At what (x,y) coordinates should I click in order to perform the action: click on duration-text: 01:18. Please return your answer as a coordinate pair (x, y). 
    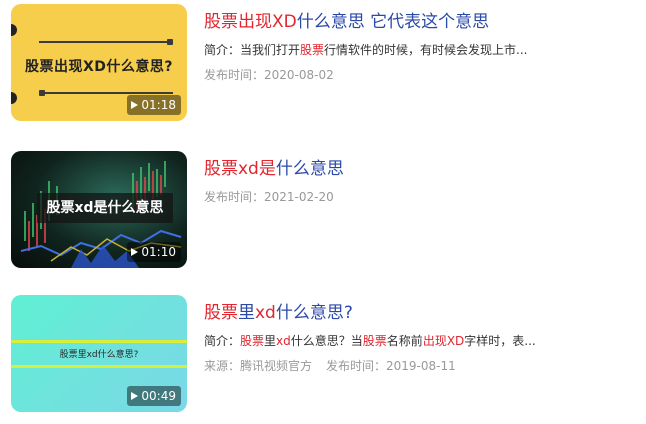
    Looking at the image, I should click on (158, 105).